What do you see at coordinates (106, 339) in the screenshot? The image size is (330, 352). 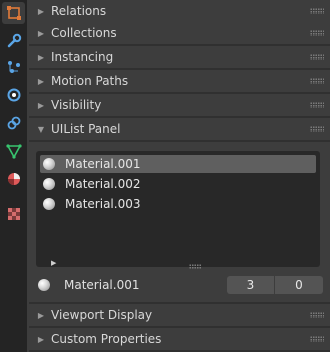 I see `panel-title: Custom Properties` at bounding box center [106, 339].